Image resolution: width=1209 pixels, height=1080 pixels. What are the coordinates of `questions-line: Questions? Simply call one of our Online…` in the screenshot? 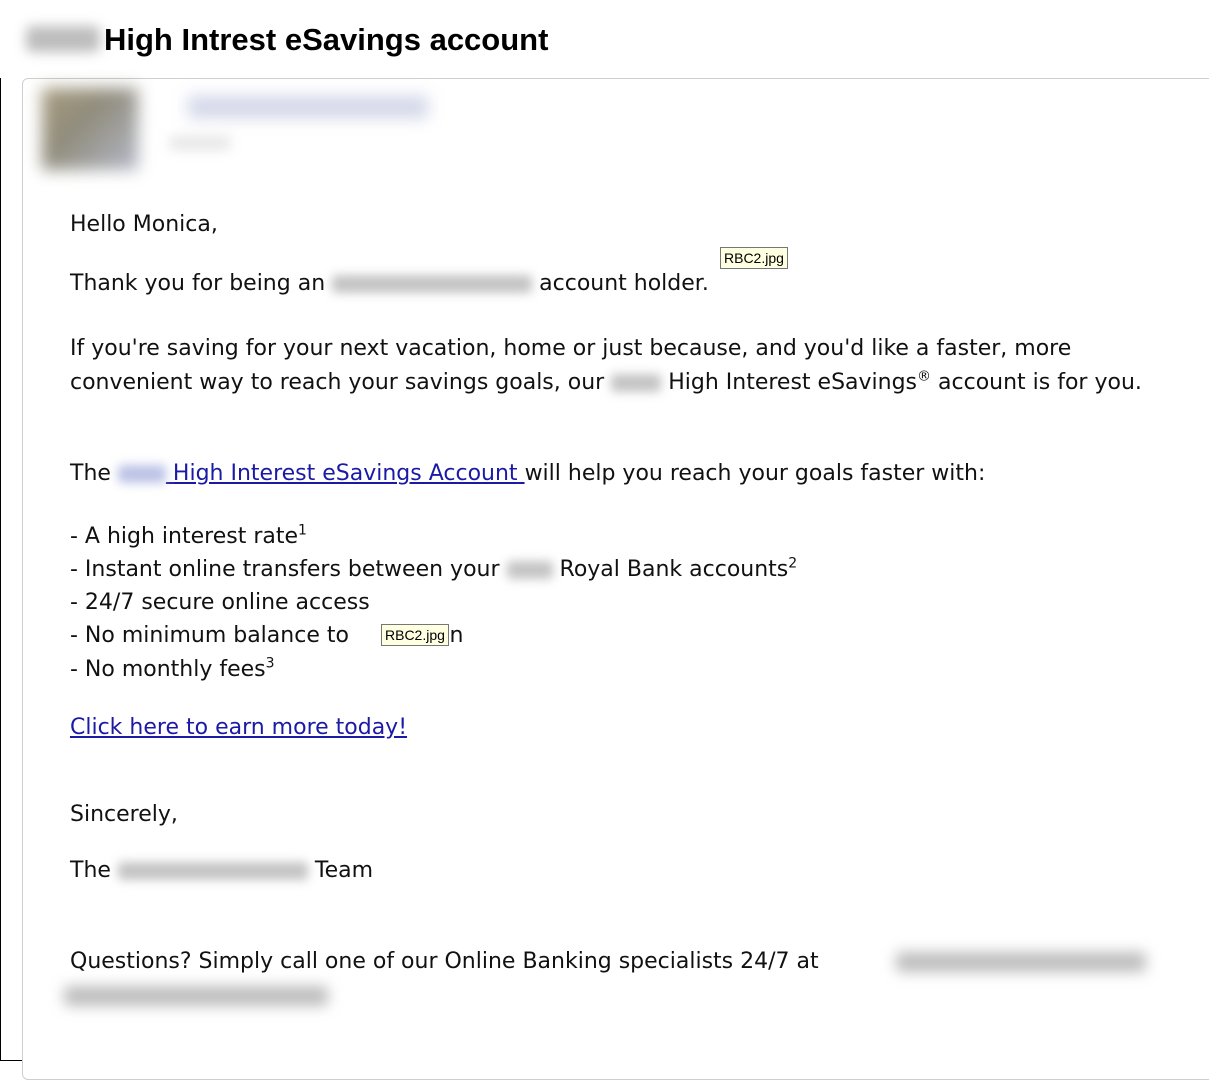 It's located at (444, 961).